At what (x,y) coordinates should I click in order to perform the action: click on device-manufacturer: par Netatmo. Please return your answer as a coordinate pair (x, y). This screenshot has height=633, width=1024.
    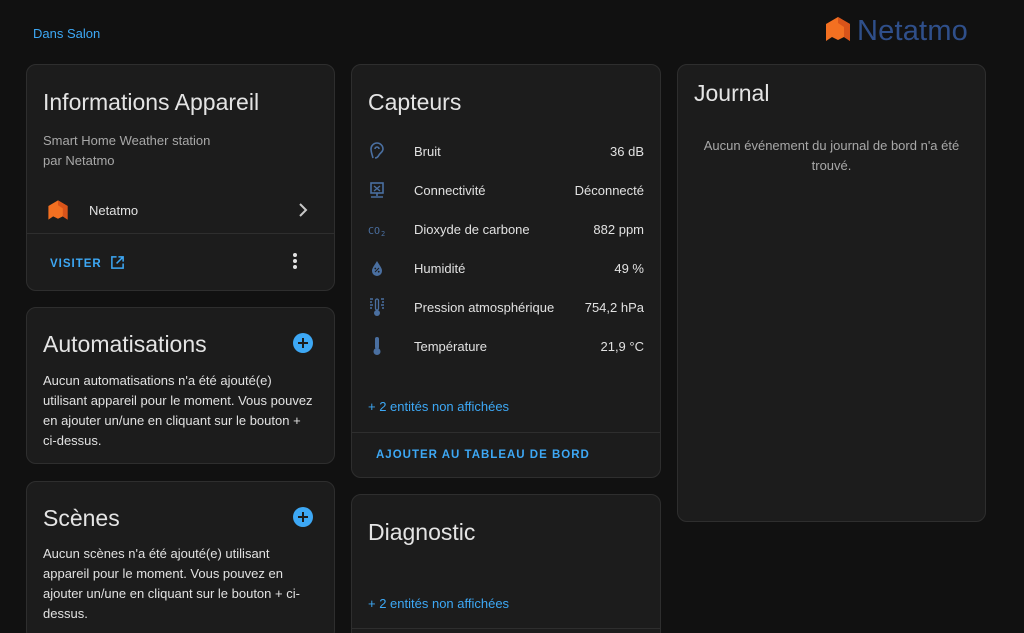
    Looking at the image, I should click on (79, 160).